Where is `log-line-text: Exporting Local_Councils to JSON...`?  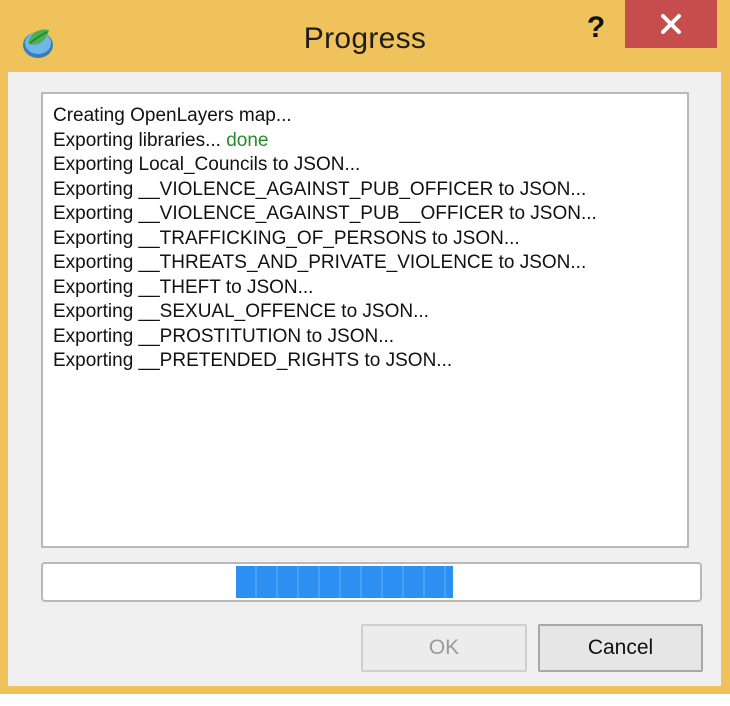
log-line-text: Exporting Local_Councils to JSON... is located at coordinates (207, 164).